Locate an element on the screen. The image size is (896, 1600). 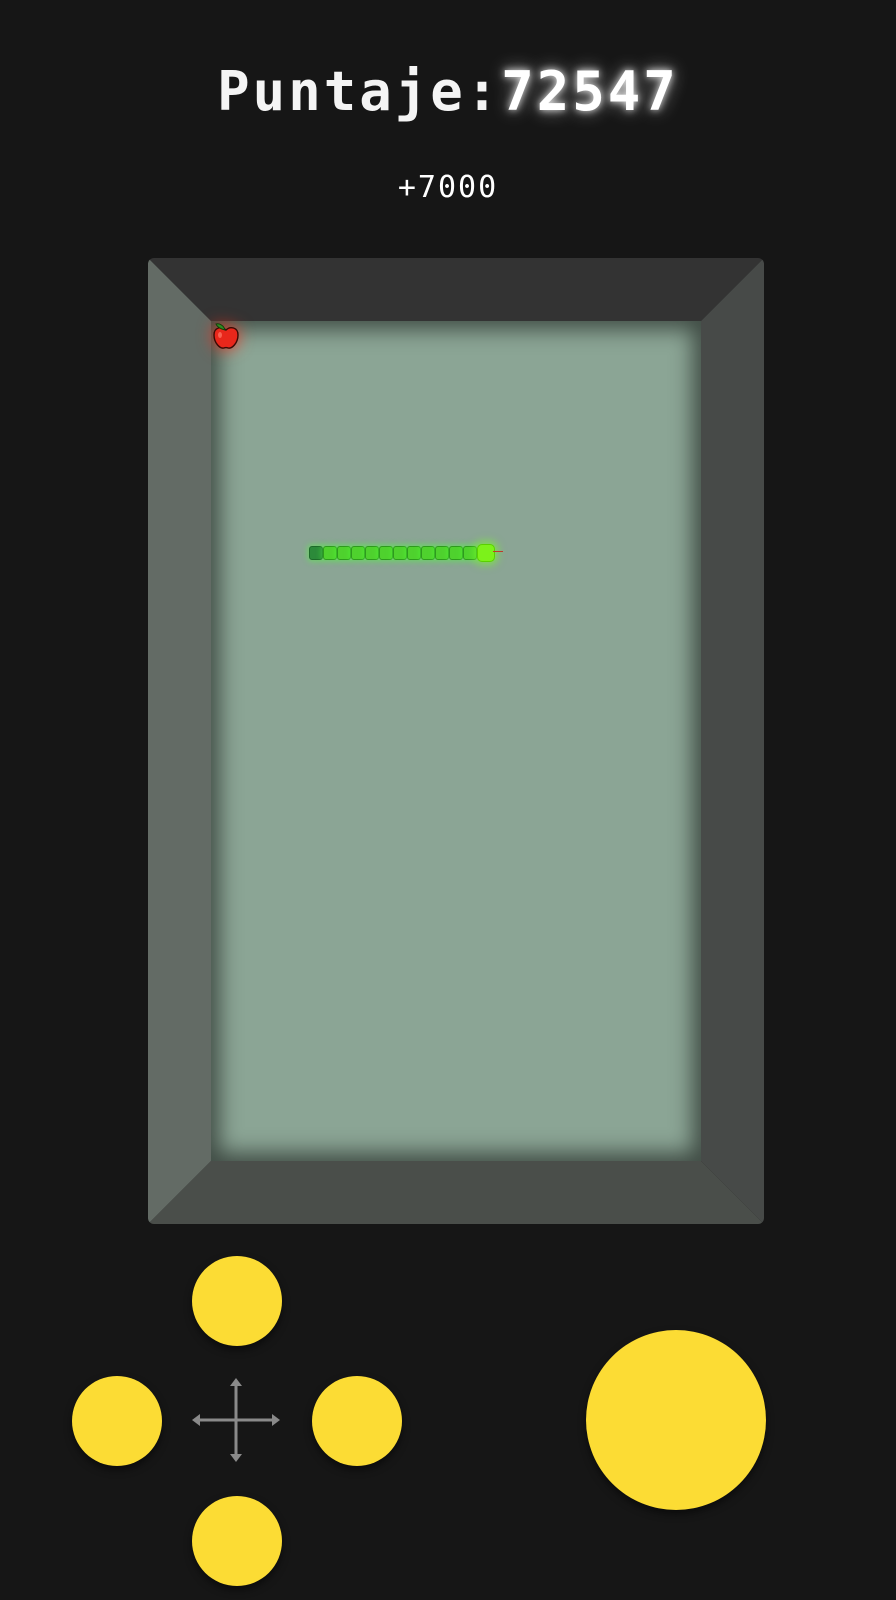
apple-icon is located at coordinates (226, 336).